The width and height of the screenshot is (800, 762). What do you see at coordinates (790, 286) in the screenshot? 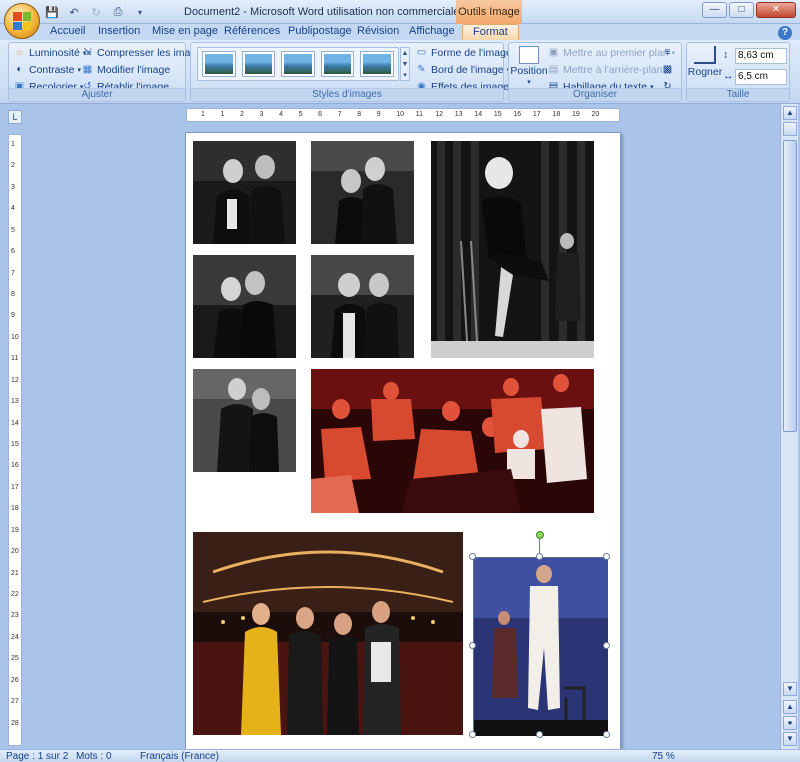
I see `scroll-thumb` at bounding box center [790, 286].